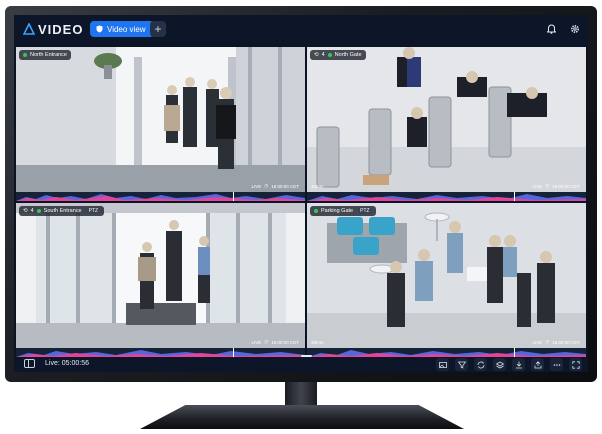 The image size is (602, 434). Describe the element at coordinates (302, 417) in the screenshot. I see `monitor-stand-base` at that location.